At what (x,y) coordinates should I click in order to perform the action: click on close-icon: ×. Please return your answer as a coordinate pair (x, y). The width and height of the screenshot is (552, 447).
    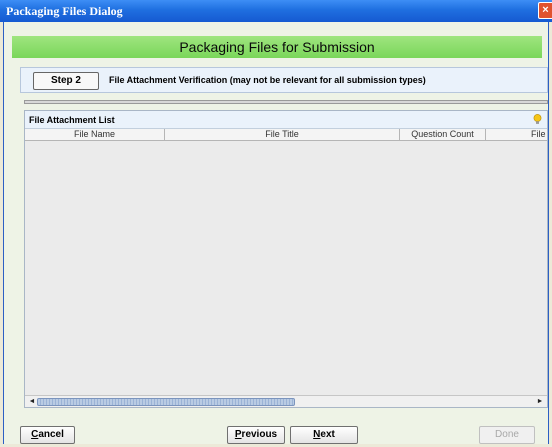
    Looking at the image, I should click on (545, 10).